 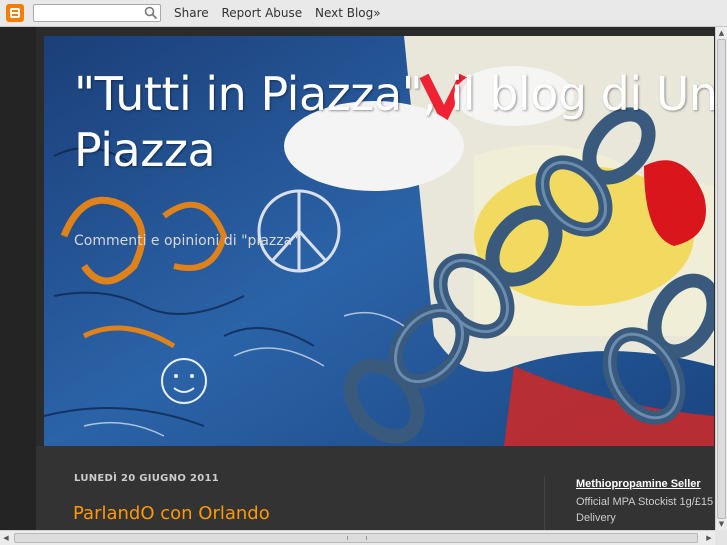 I want to click on share-link: Share, so click(x=191, y=13).